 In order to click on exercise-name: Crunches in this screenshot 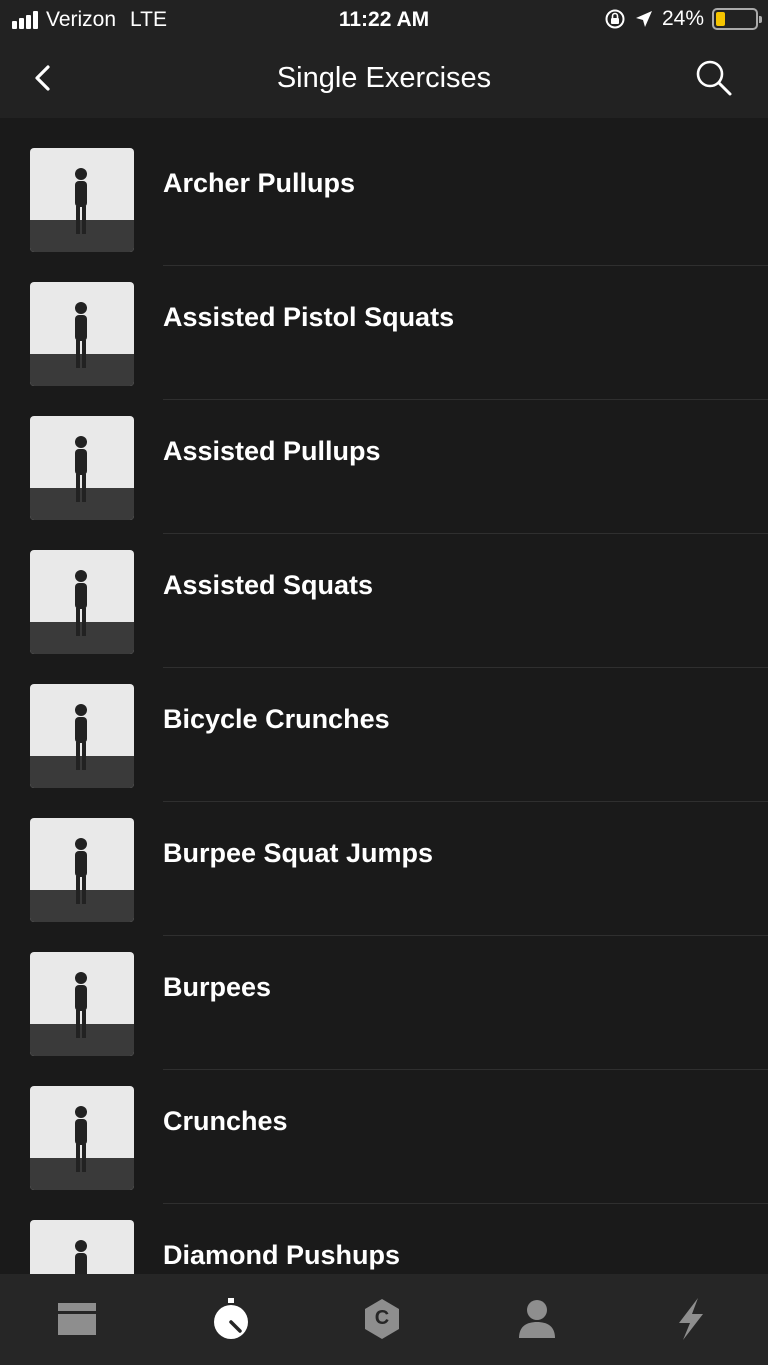, I will do `click(225, 1121)`.